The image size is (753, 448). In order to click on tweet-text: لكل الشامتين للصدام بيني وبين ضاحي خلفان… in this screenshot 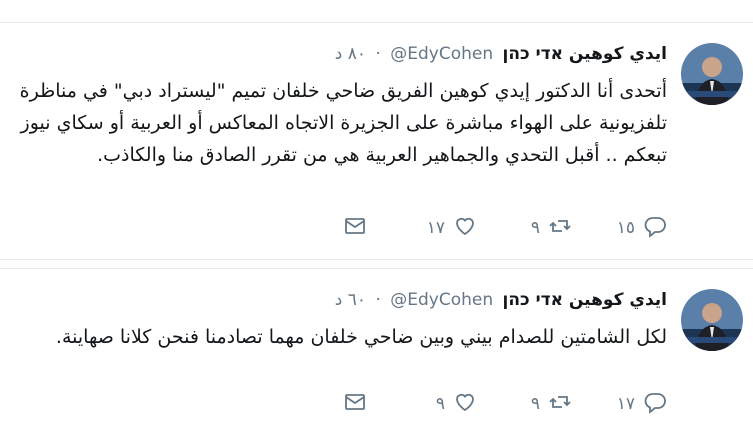, I will do `click(361, 337)`.